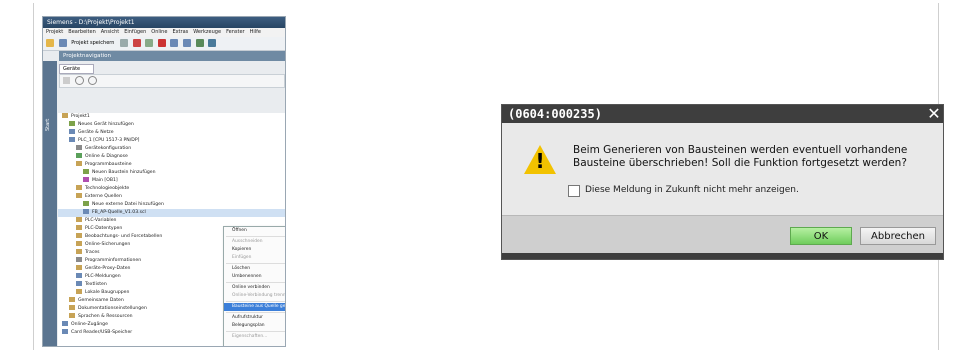  What do you see at coordinates (172, 56) in the screenshot?
I see `project-navigation-header: Projektnavigation` at bounding box center [172, 56].